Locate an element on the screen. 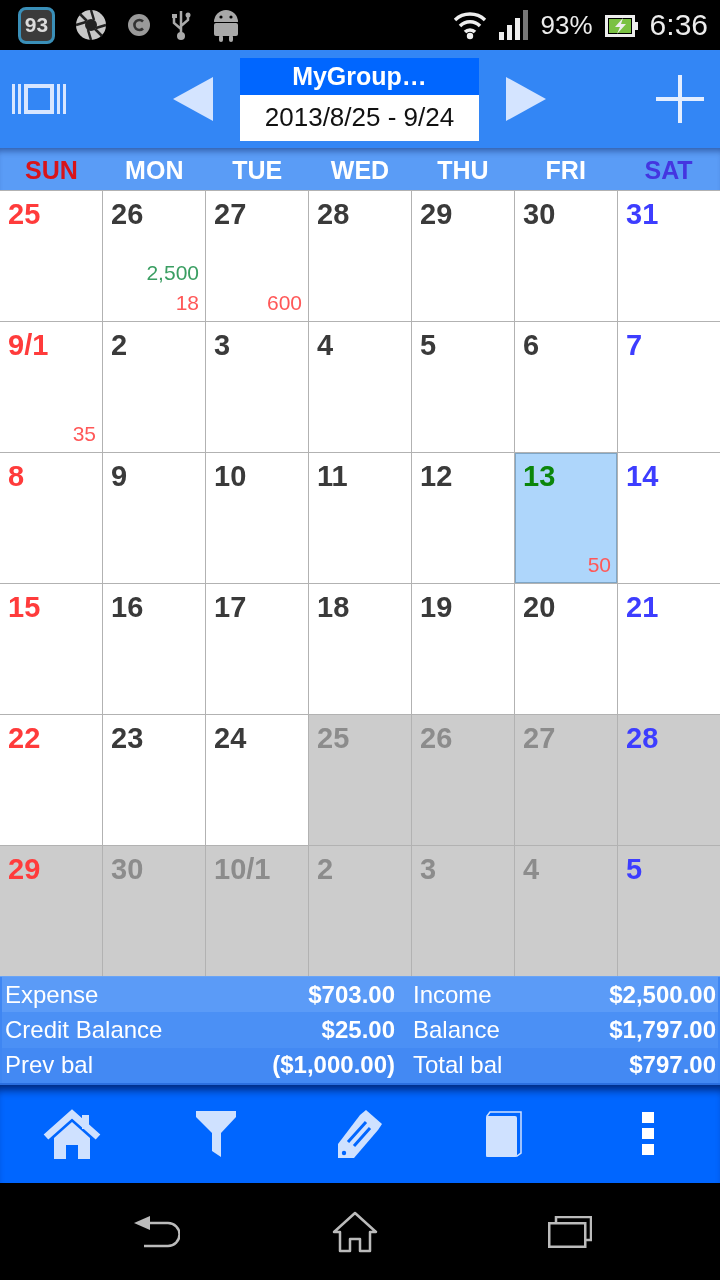 The height and width of the screenshot is (1280, 720). summary-label: Expense is located at coordinates (52, 994).